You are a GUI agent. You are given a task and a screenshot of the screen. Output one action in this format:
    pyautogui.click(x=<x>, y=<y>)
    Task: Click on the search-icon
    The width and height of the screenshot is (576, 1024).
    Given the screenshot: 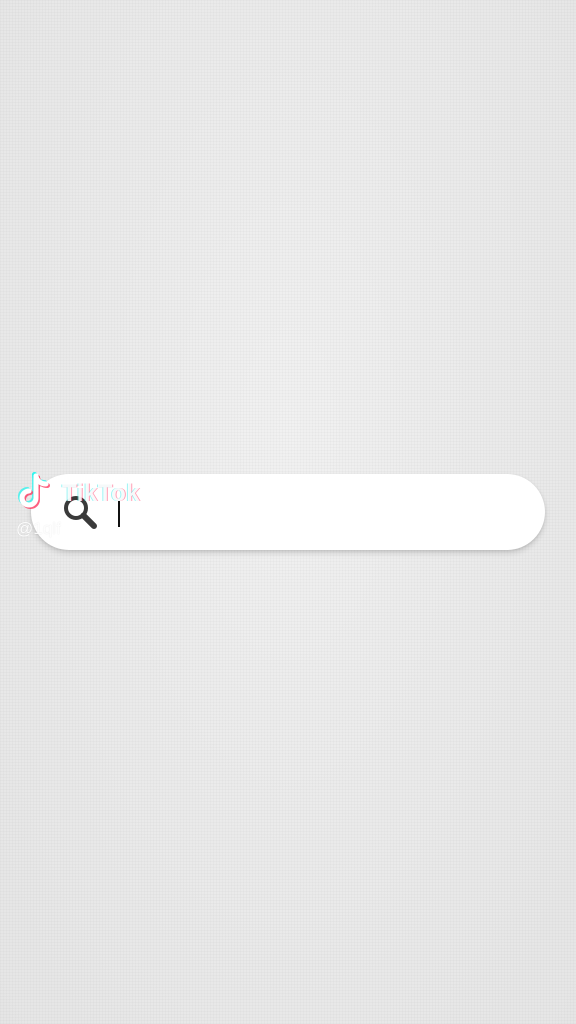 What is the action you would take?
    pyautogui.click(x=80, y=512)
    